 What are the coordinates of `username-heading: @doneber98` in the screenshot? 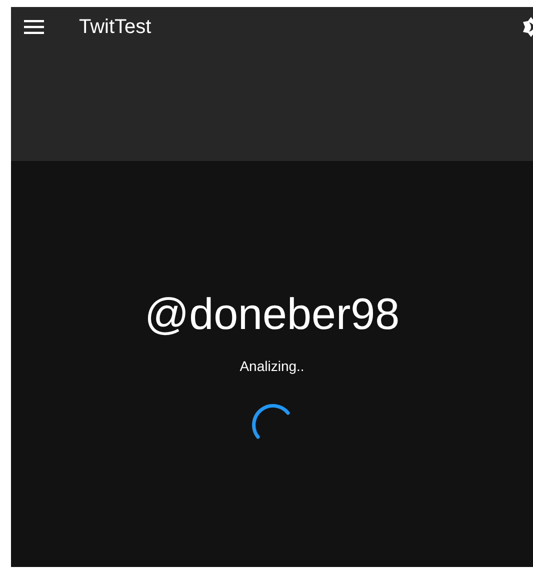 It's located at (272, 315).